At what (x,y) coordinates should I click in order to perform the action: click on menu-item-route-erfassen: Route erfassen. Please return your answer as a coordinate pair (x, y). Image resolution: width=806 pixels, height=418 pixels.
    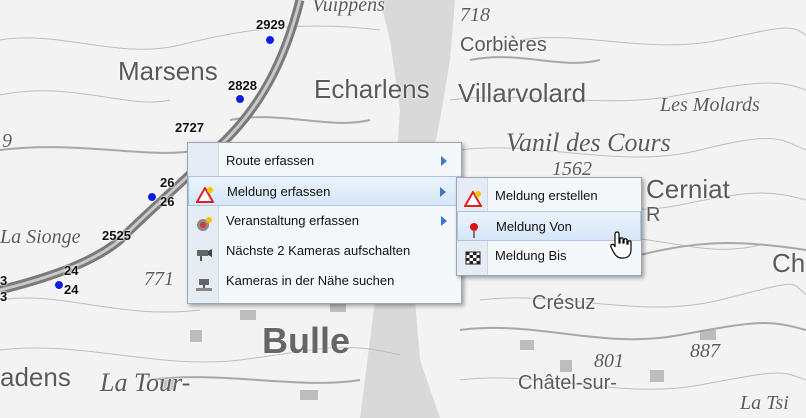
    Looking at the image, I should click on (324, 161).